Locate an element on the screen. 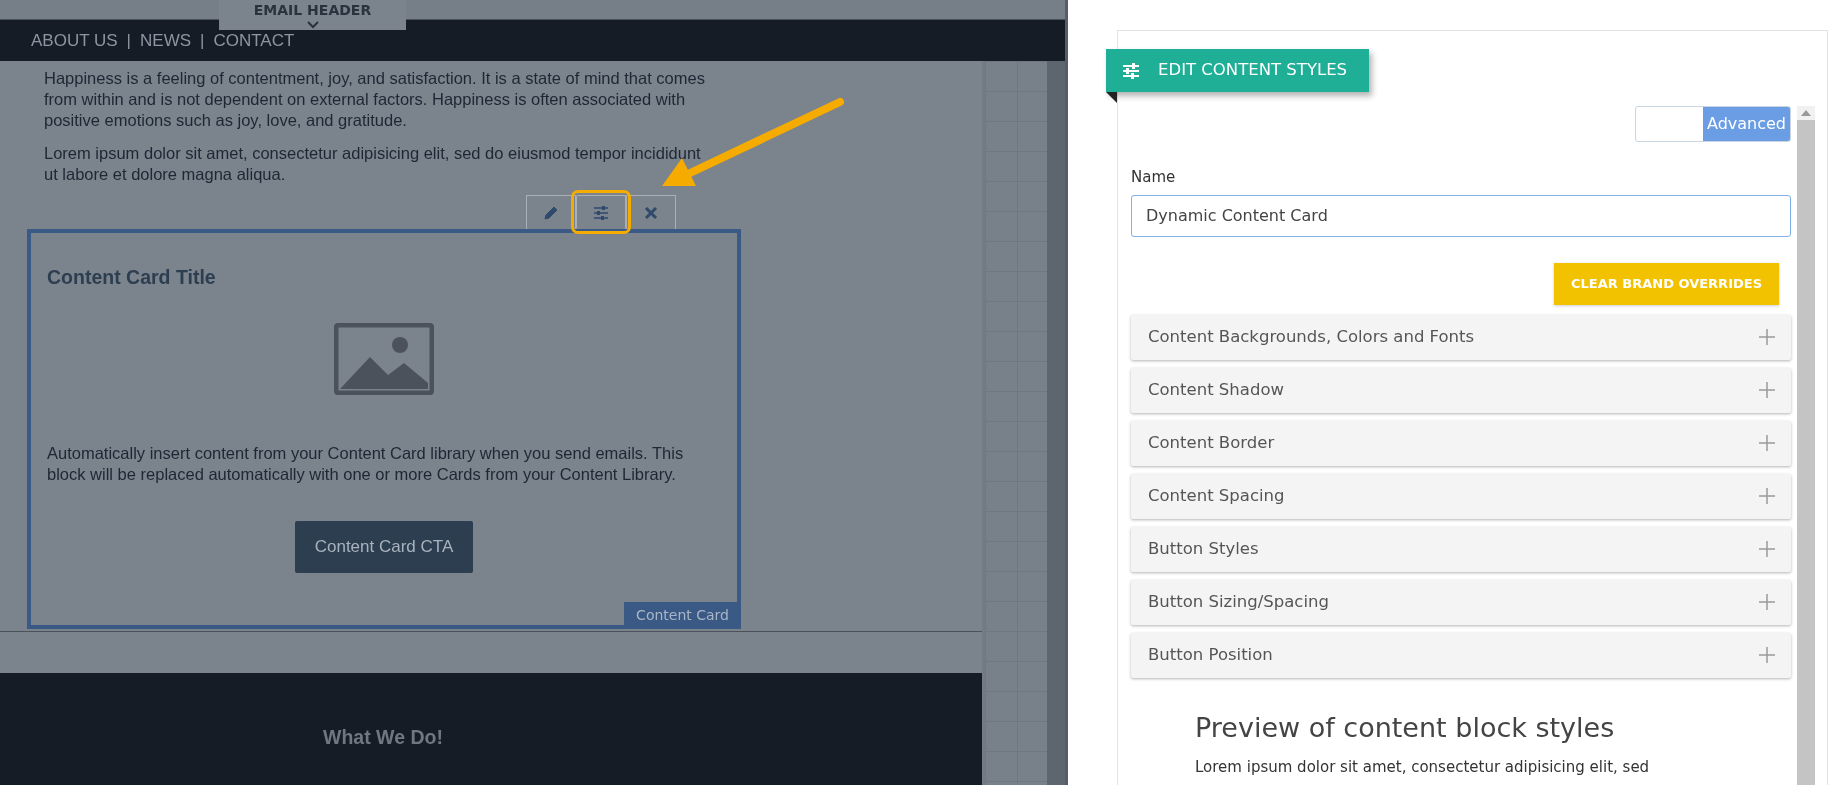 This screenshot has width=1838, height=785. body-paragraph: Lorem ipsum dolor sit amet, consectetur adipisicing elit, sed do eiusmod tempor incididunt ut labore et dolore magna aliqua. is located at coordinates (373, 164).